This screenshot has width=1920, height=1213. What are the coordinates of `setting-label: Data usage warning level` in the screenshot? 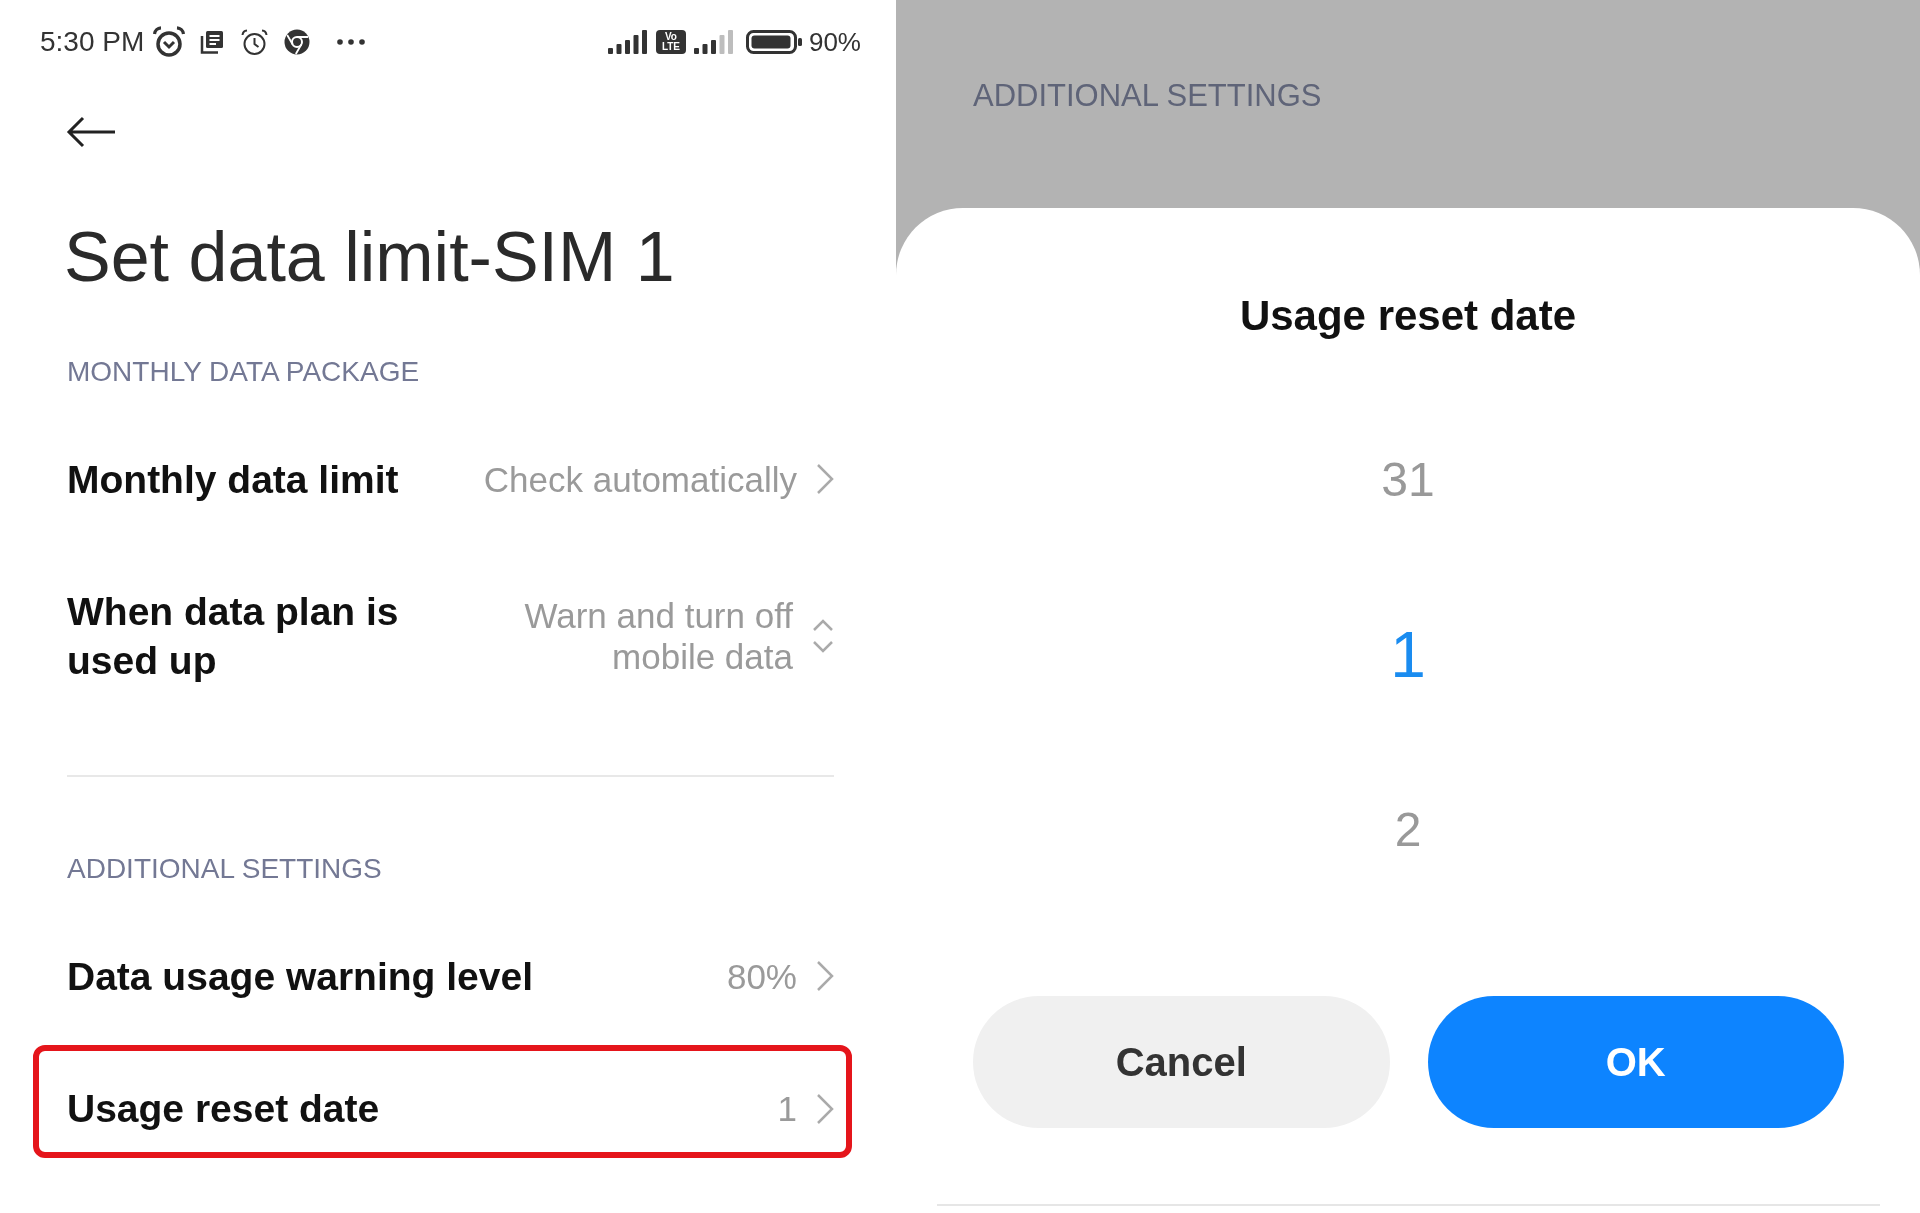 It's located at (300, 976).